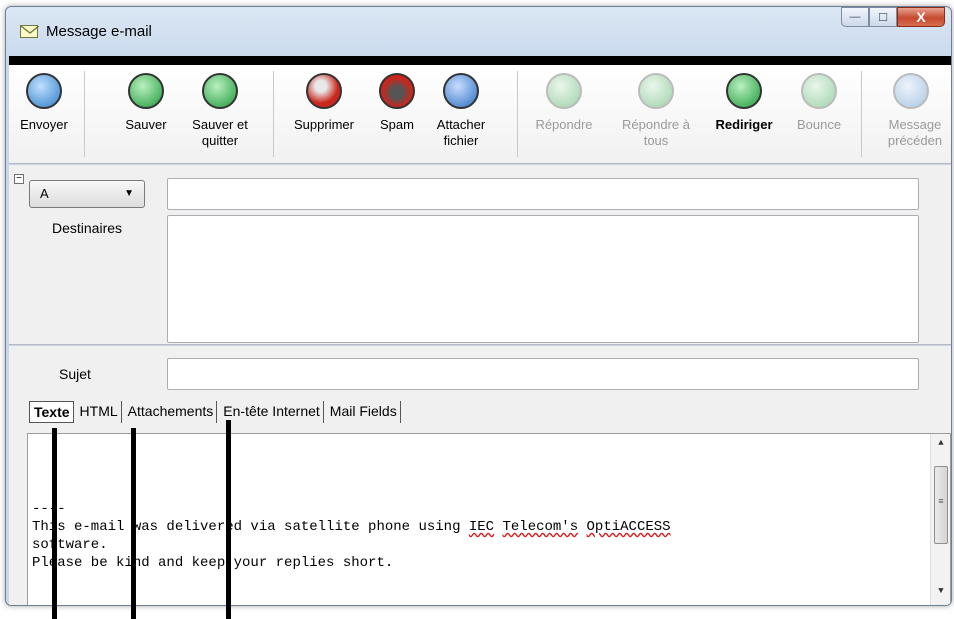 Image resolution: width=954 pixels, height=619 pixels. Describe the element at coordinates (819, 91) in the screenshot. I see `bounce-icon` at that location.